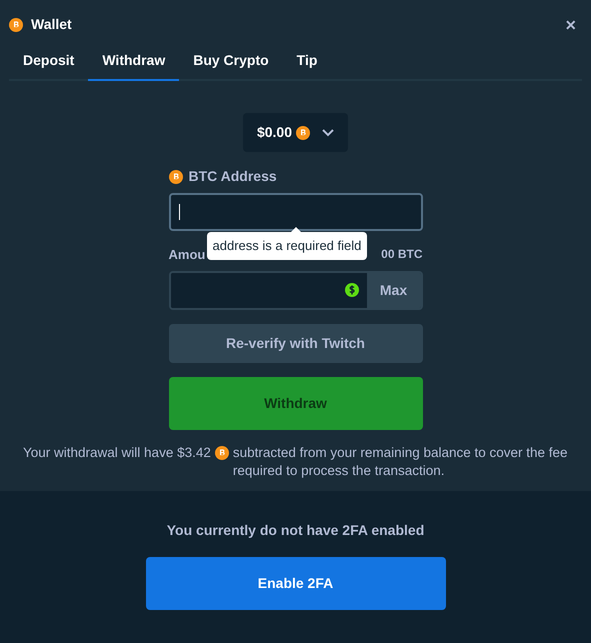 The image size is (591, 643). Describe the element at coordinates (570, 25) in the screenshot. I see `close-button: ×` at that location.